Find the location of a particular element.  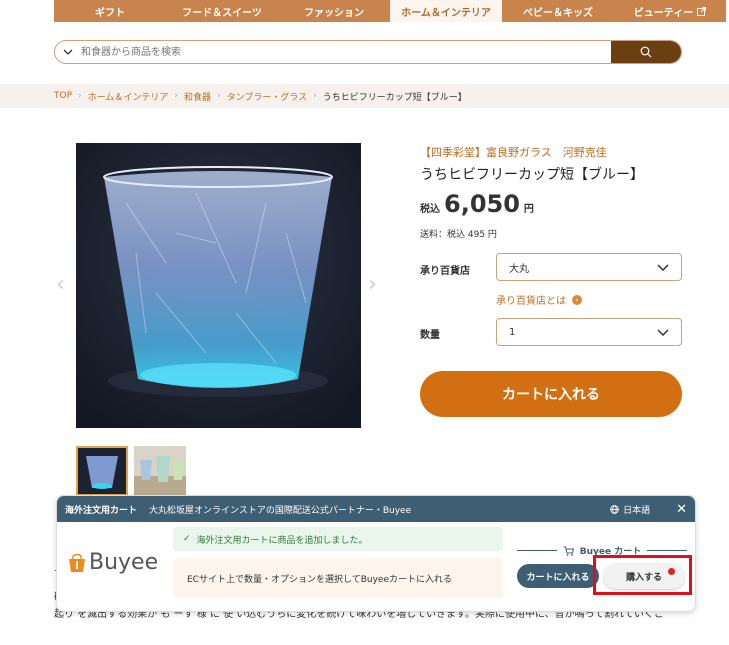

next-image-arrow: › is located at coordinates (372, 284).